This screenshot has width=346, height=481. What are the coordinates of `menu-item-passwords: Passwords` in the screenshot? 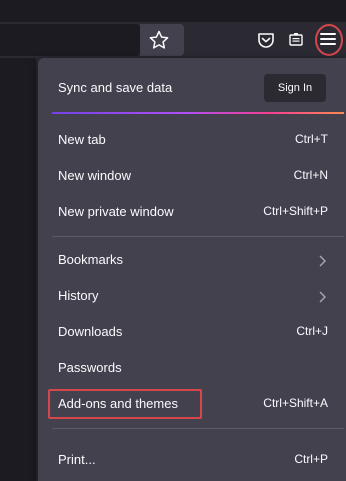 It's located at (192, 368).